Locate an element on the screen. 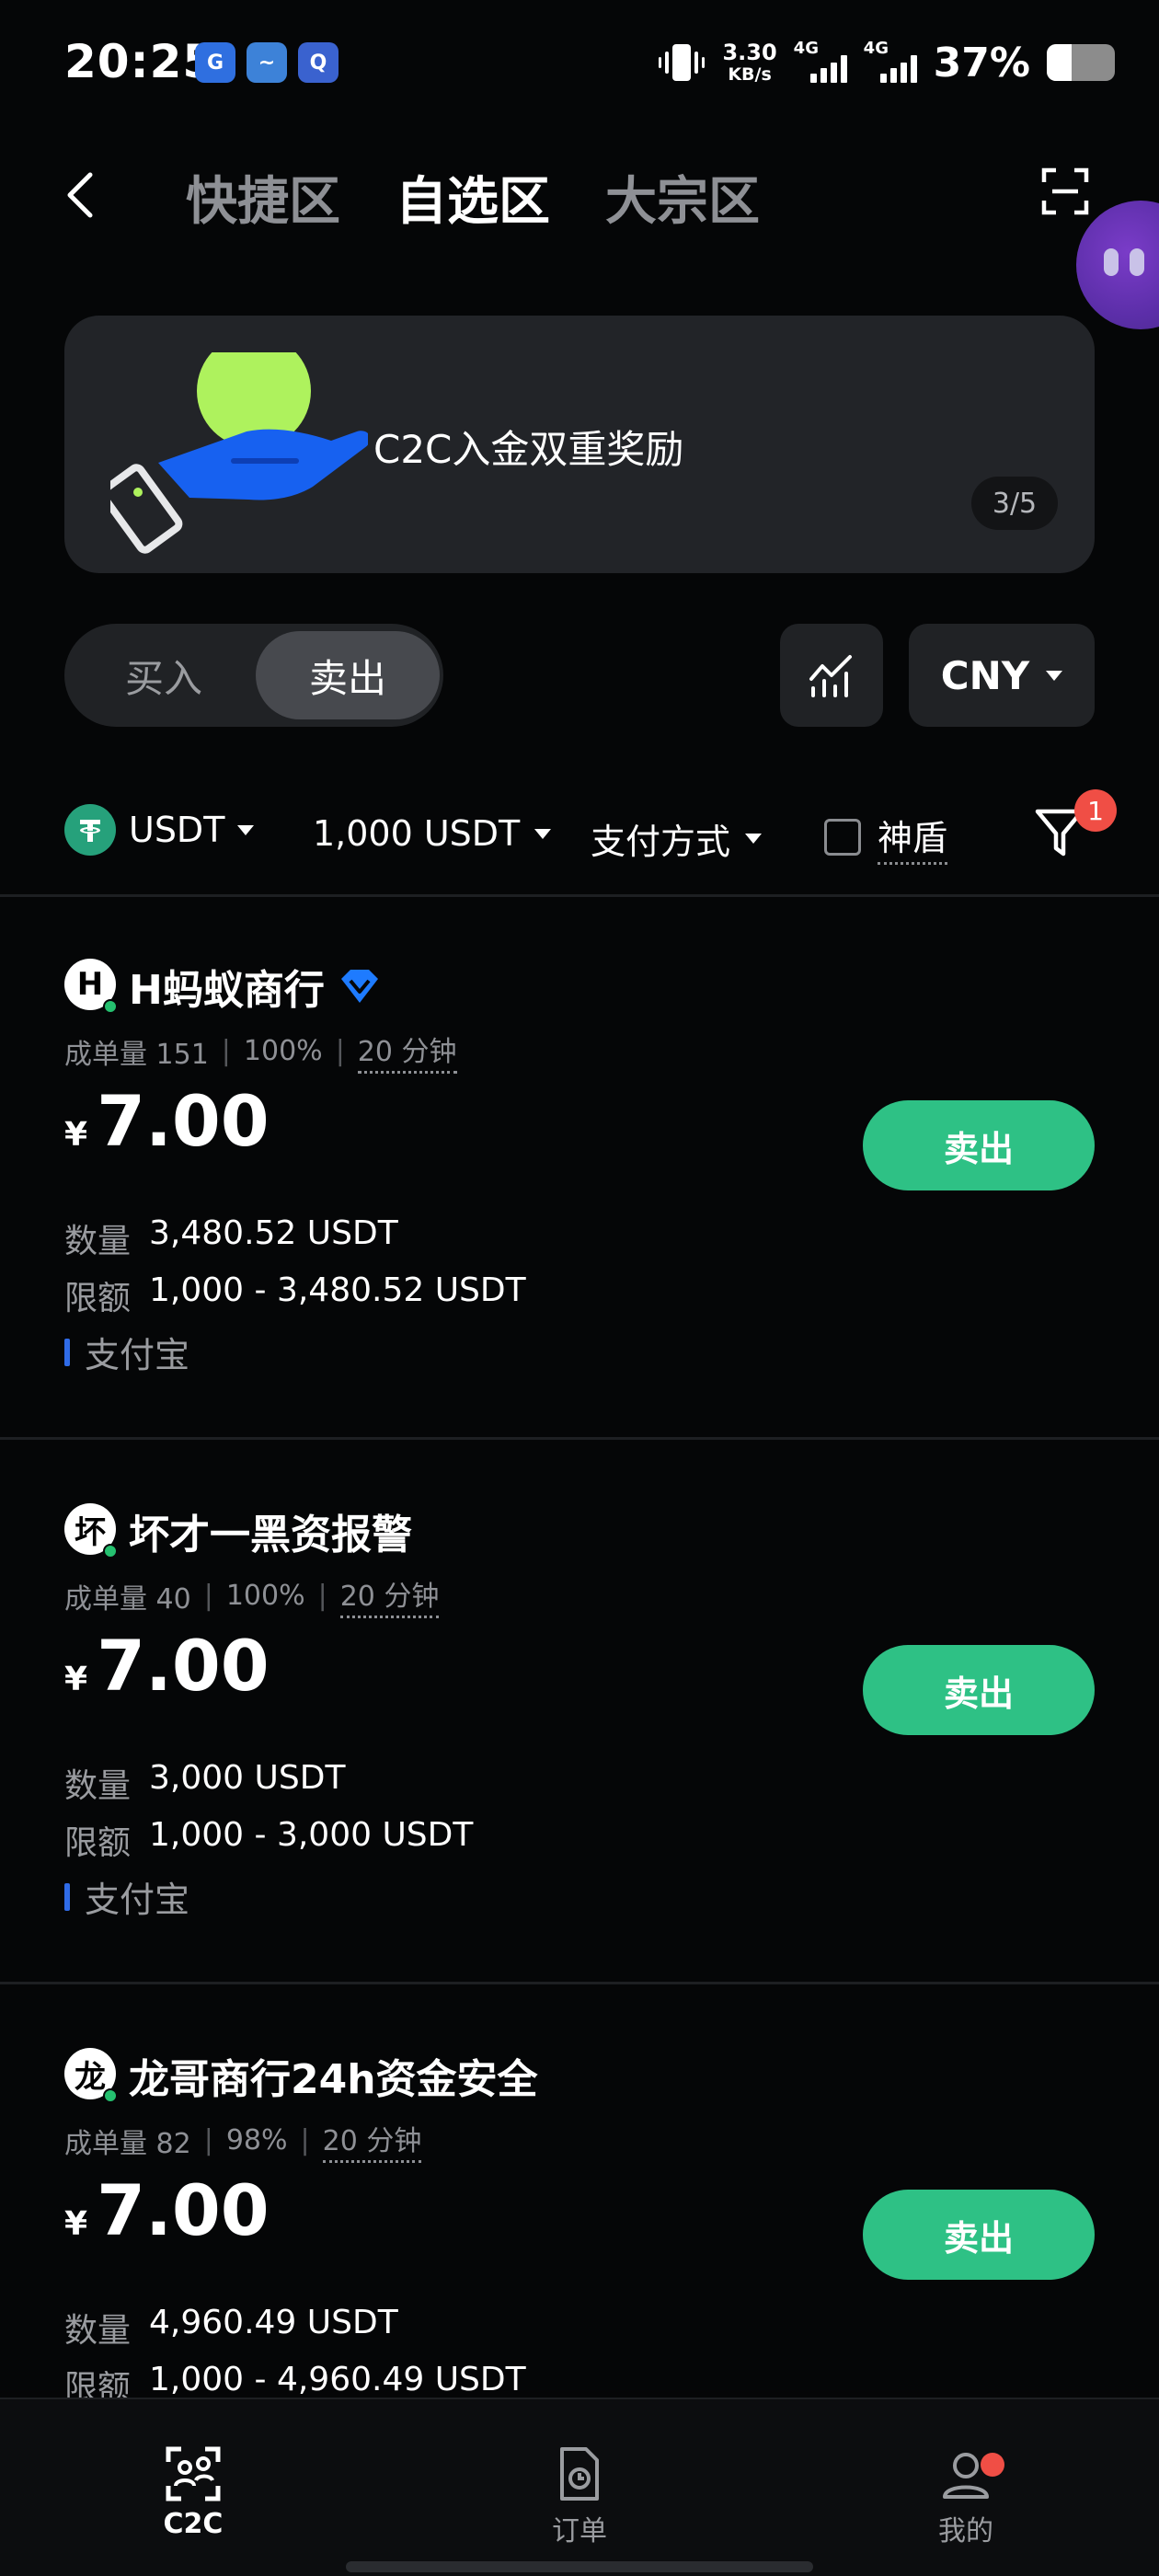  verified-diamond-icon is located at coordinates (359, 986).